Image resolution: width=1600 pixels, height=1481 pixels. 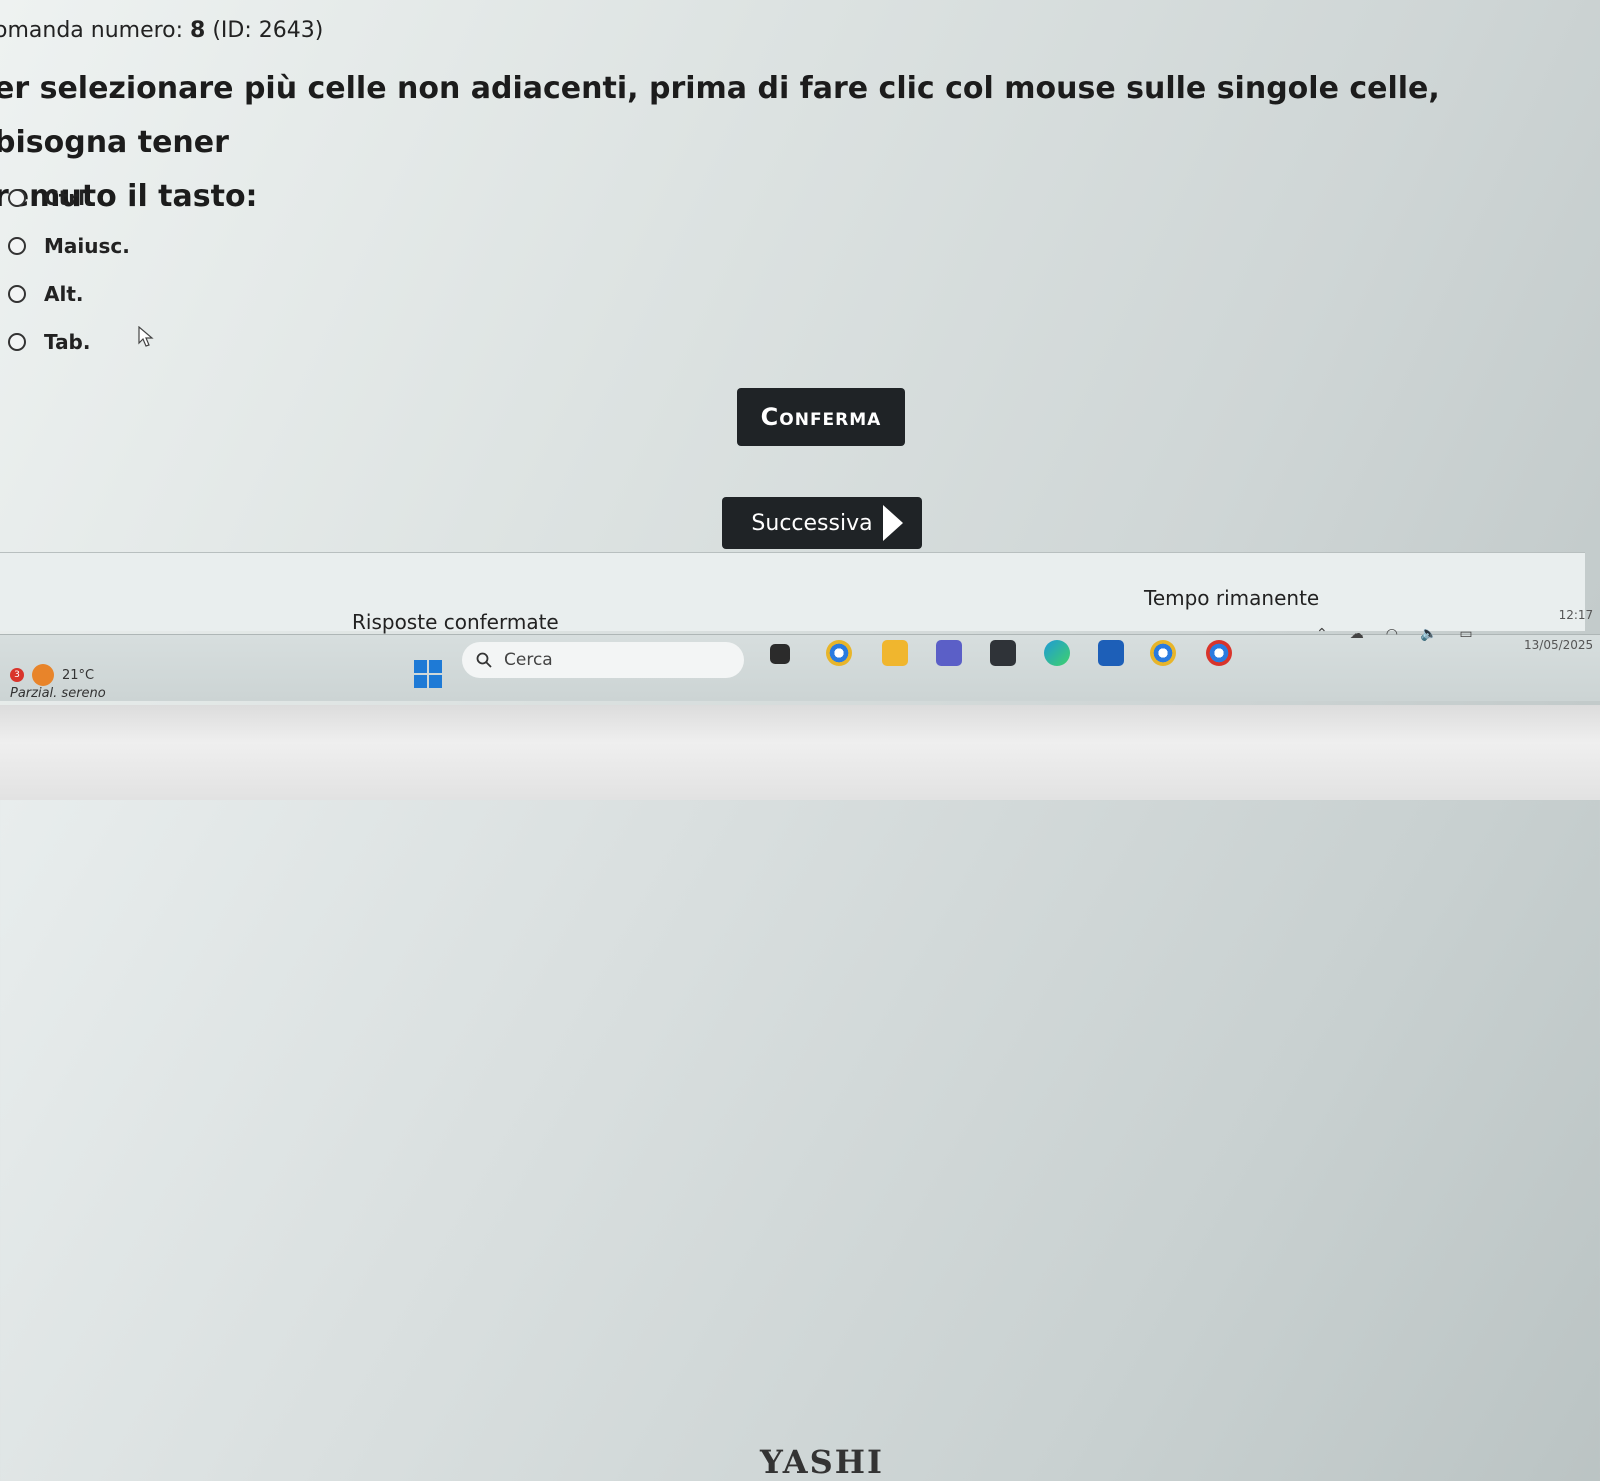 What do you see at coordinates (1163, 653) in the screenshot?
I see `chrome-profile-icon` at bounding box center [1163, 653].